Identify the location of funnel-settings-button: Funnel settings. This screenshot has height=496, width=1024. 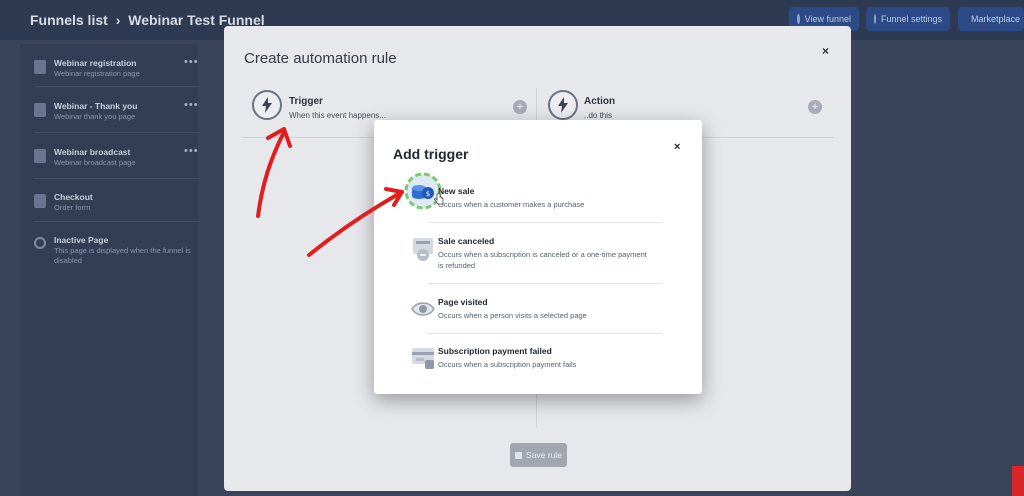
(908, 19).